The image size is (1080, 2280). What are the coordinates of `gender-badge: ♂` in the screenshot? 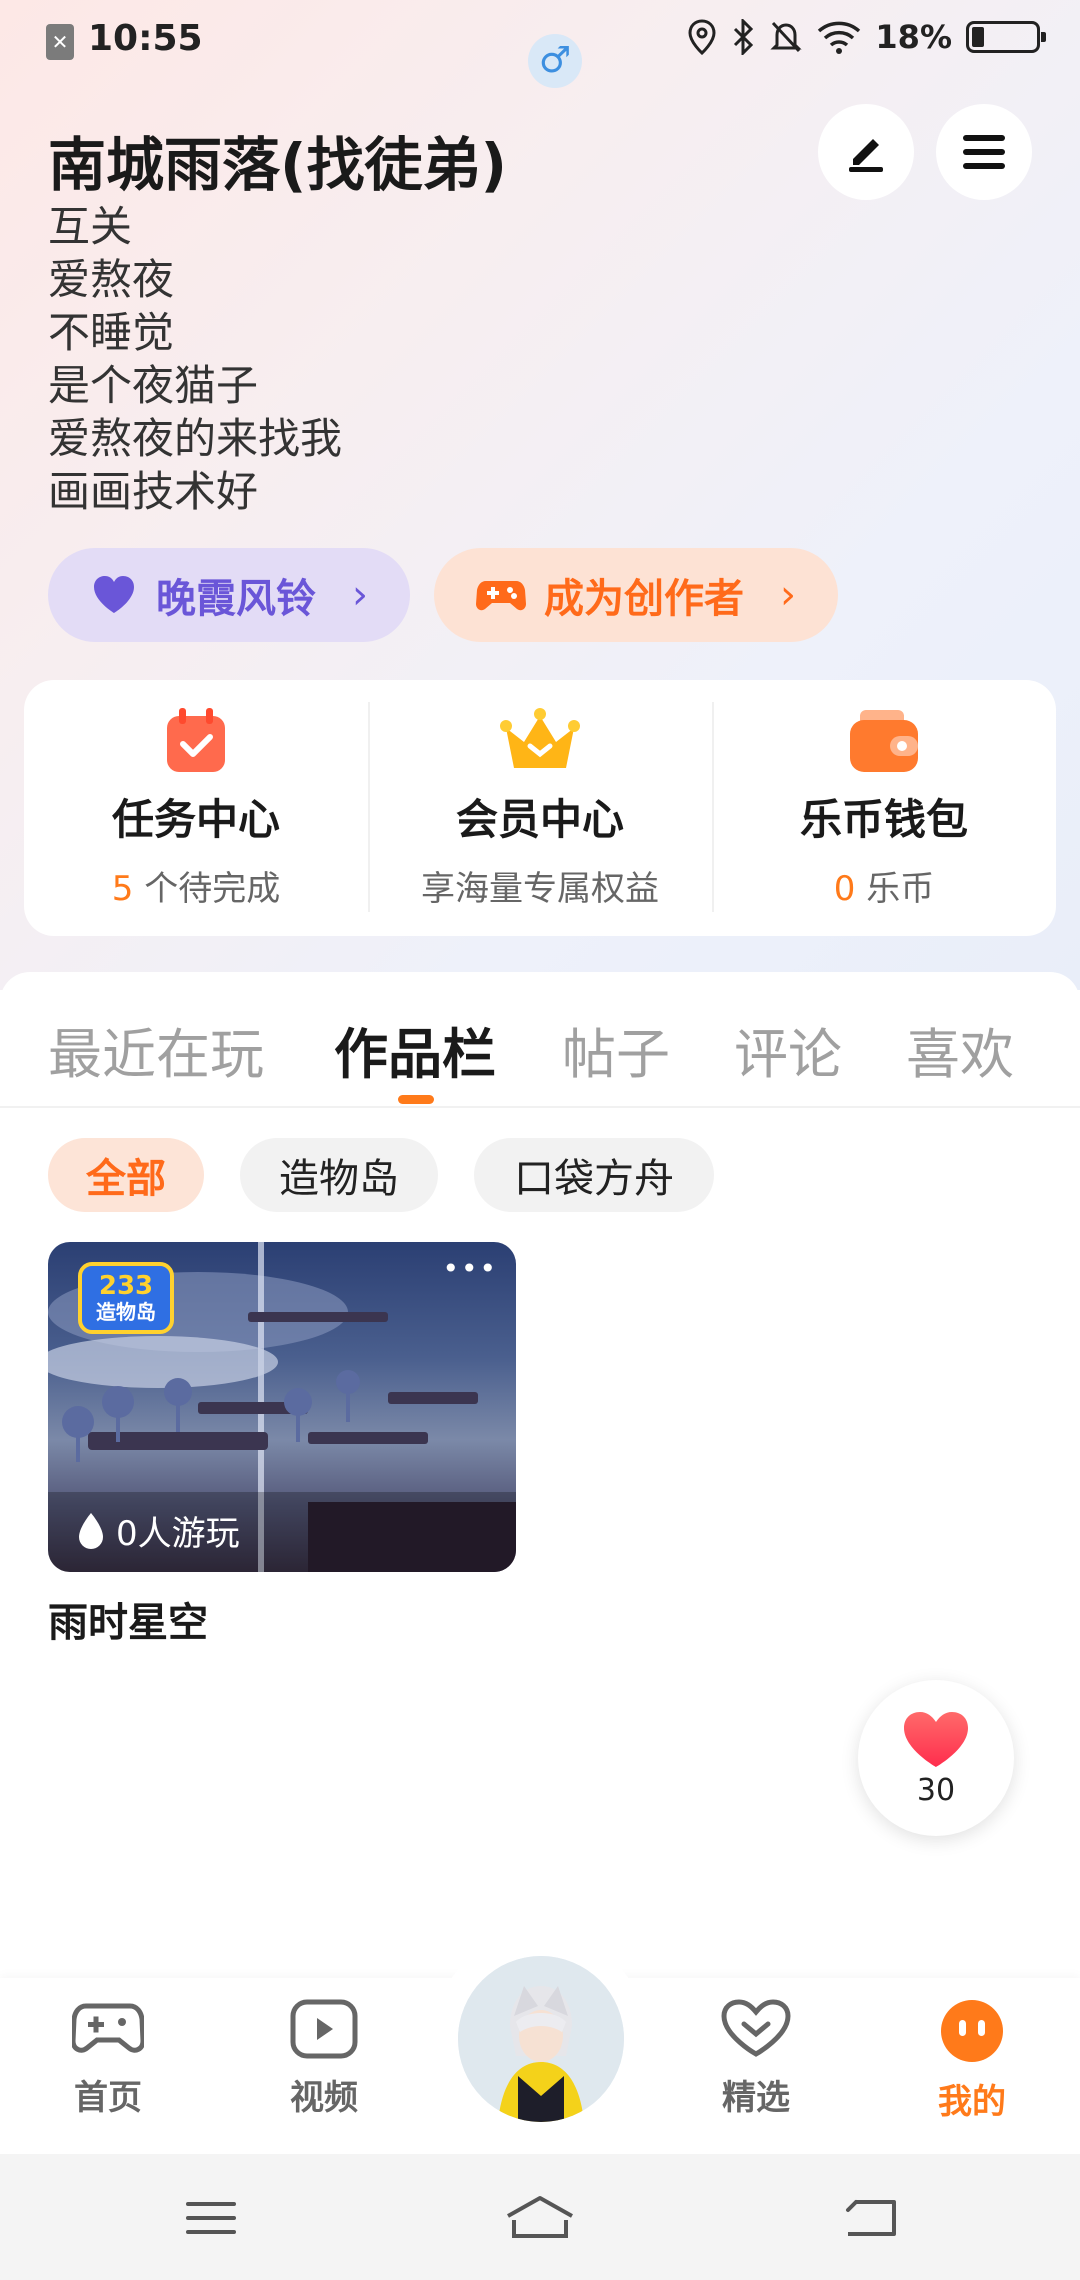 It's located at (555, 61).